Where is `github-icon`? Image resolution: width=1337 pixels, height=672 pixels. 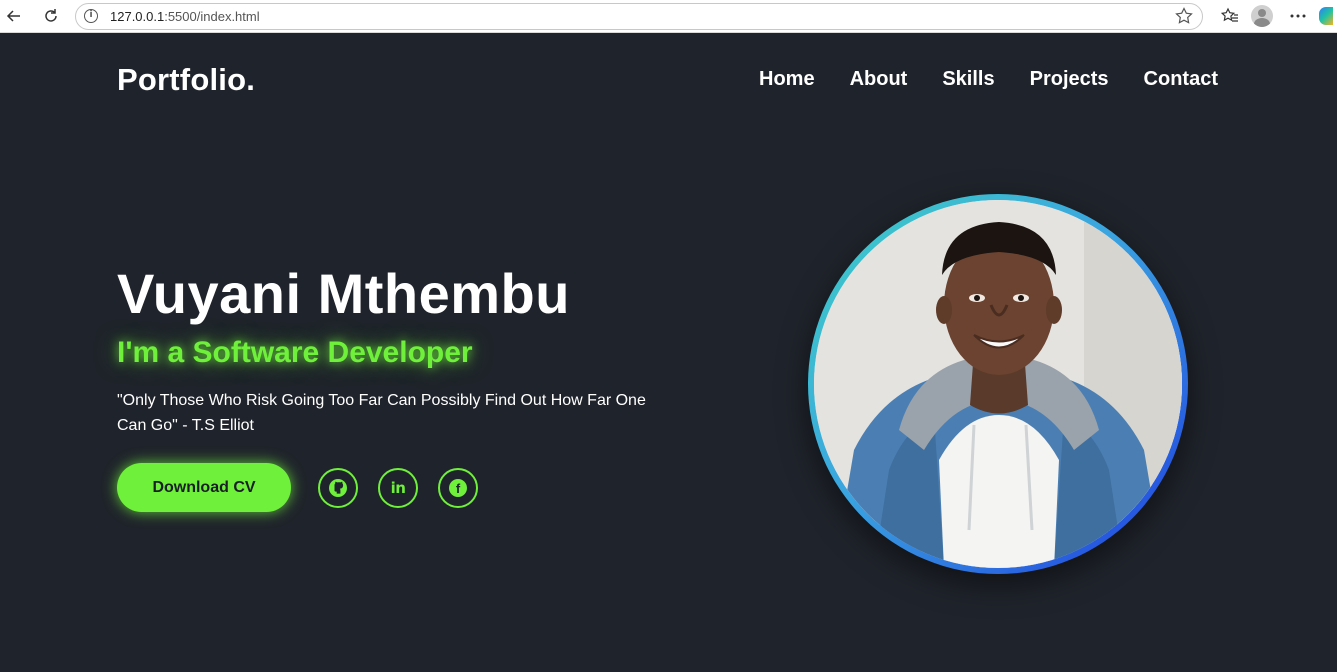
github-icon is located at coordinates (338, 488).